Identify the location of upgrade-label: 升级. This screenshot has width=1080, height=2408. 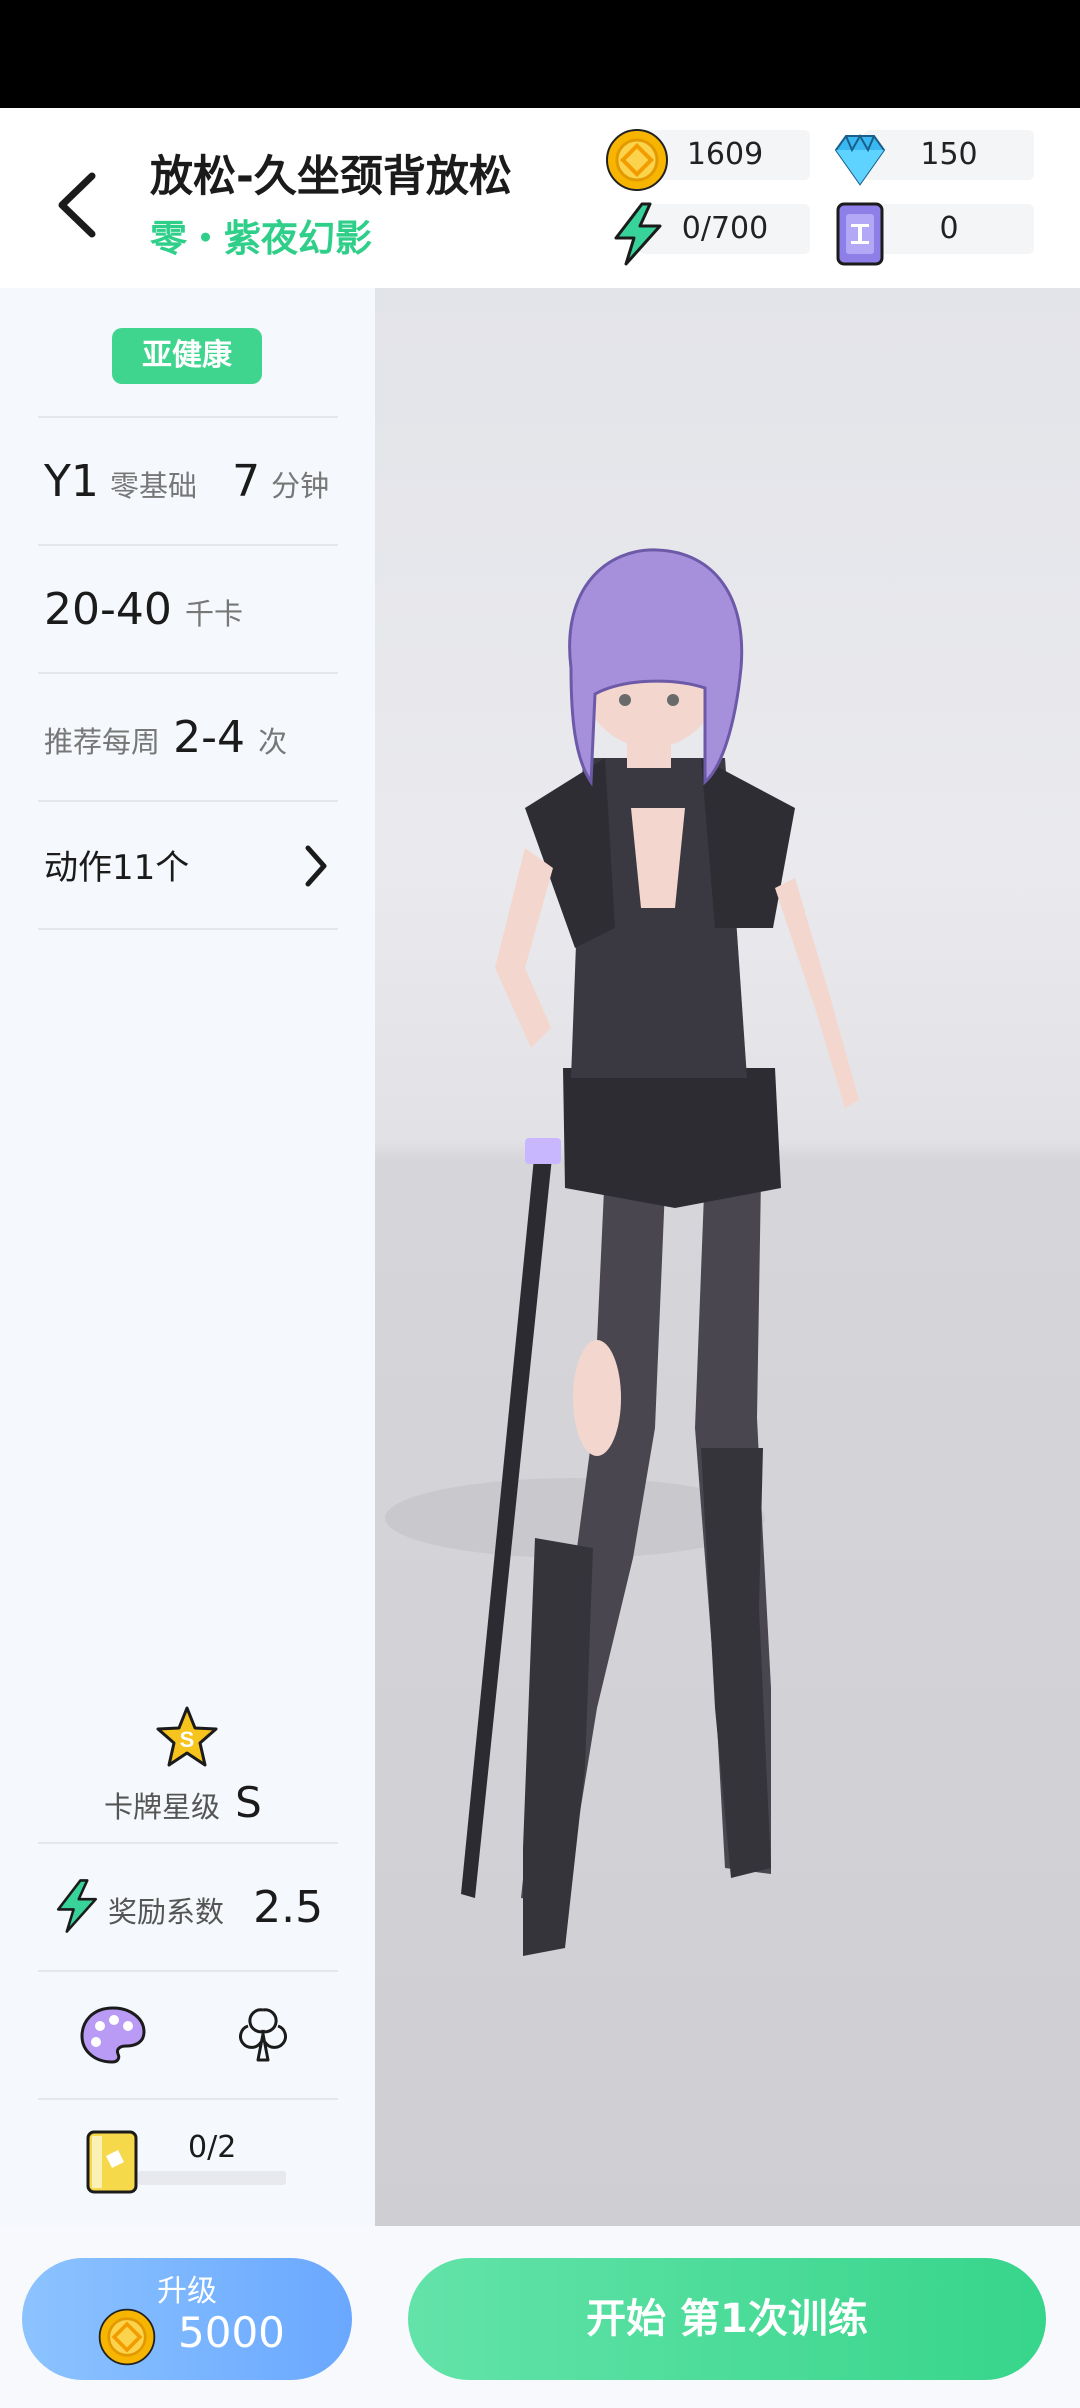
(187, 2291).